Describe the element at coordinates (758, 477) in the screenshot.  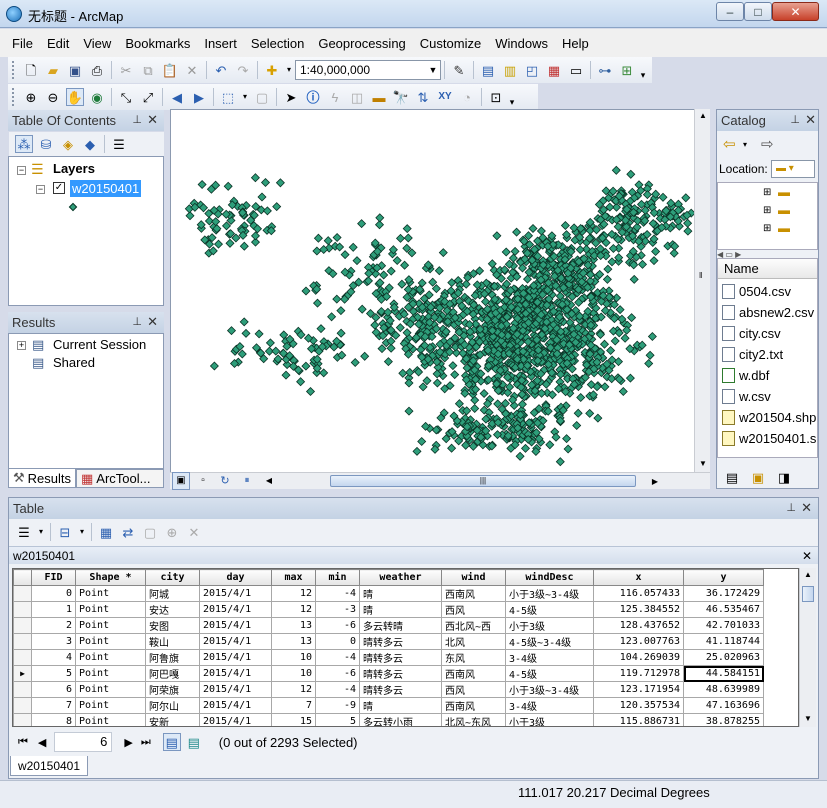
I see `contents-view-icon: ▣` at that location.